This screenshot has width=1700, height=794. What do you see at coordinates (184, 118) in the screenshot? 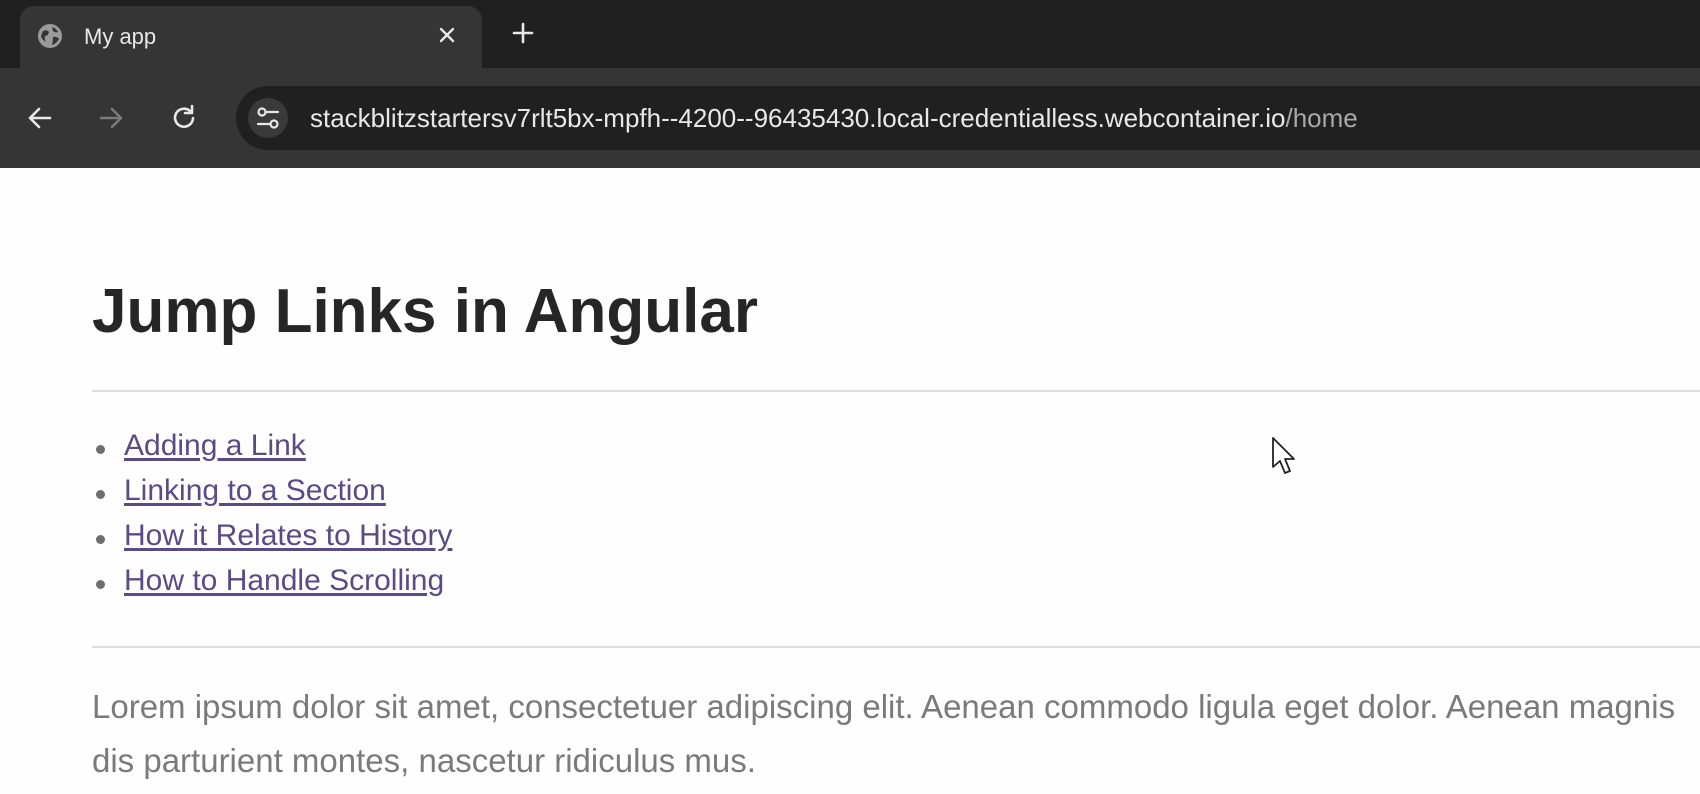
I see `reload-icon` at bounding box center [184, 118].